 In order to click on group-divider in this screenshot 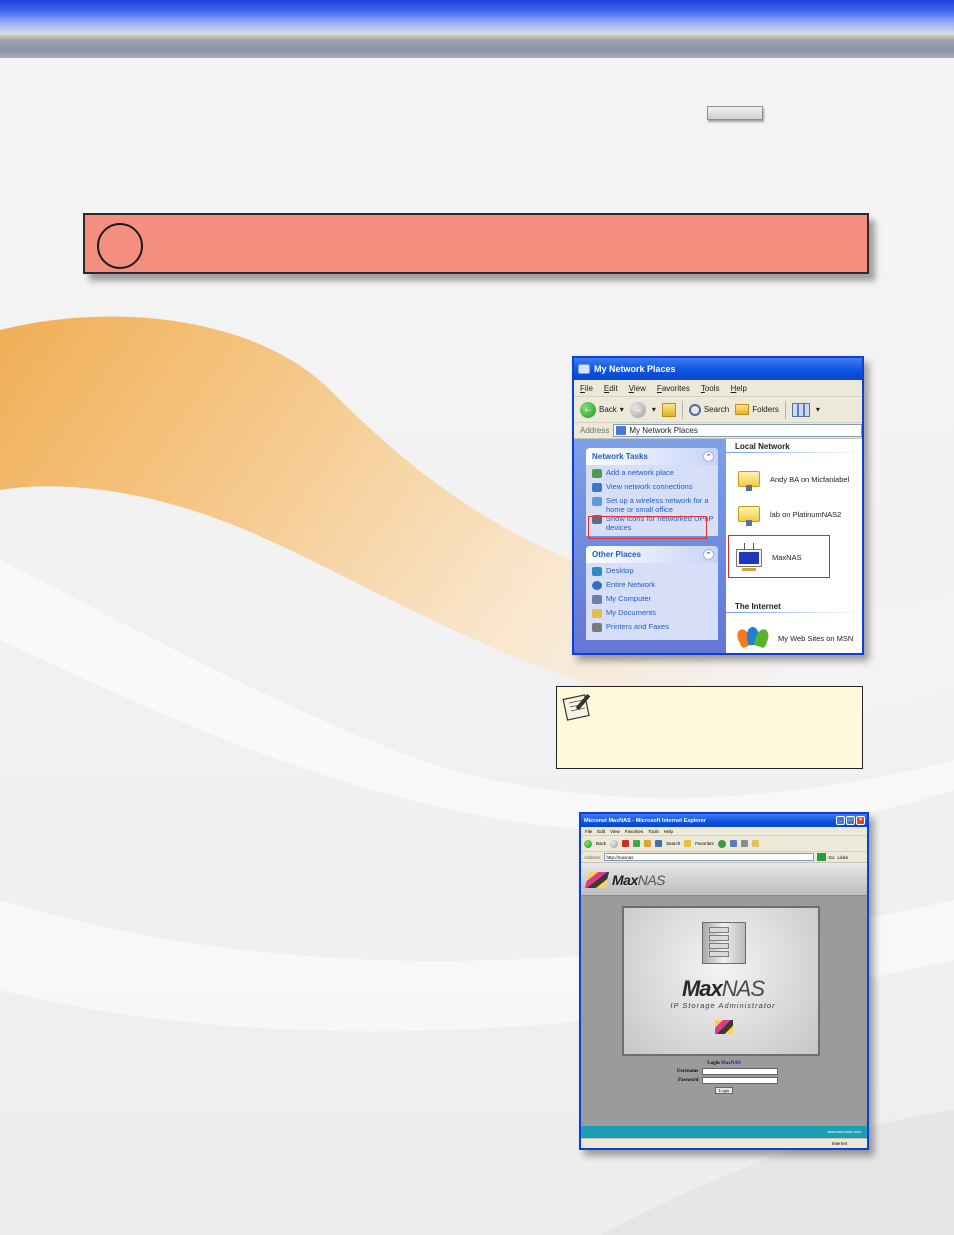, I will do `click(794, 612)`.